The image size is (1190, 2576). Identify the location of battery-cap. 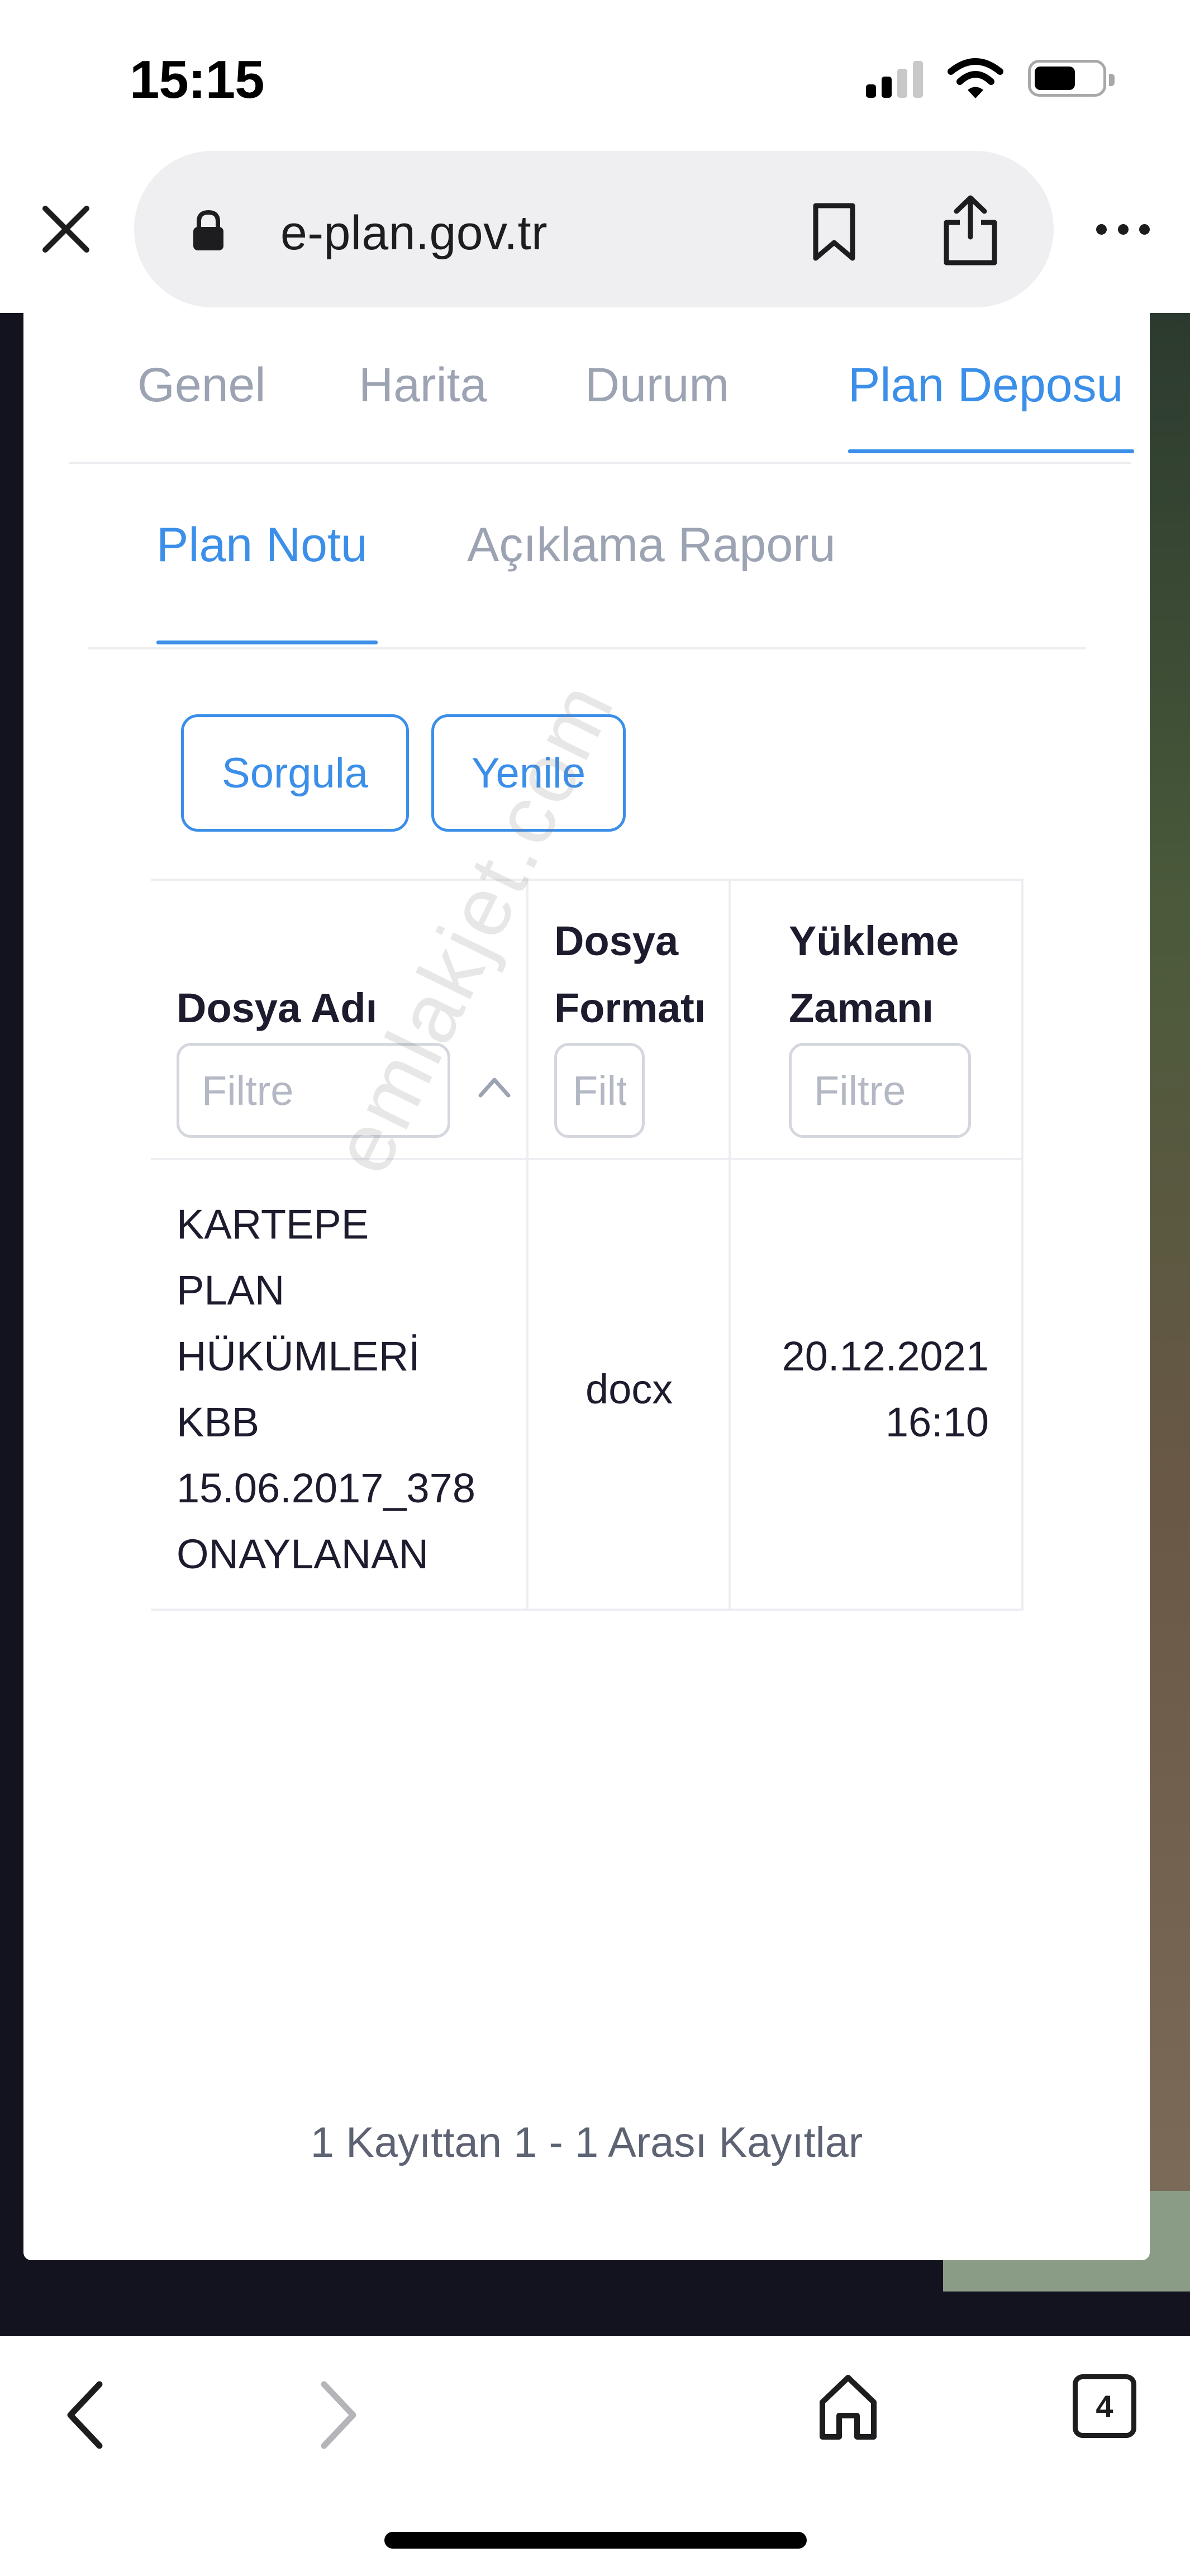
(1112, 80).